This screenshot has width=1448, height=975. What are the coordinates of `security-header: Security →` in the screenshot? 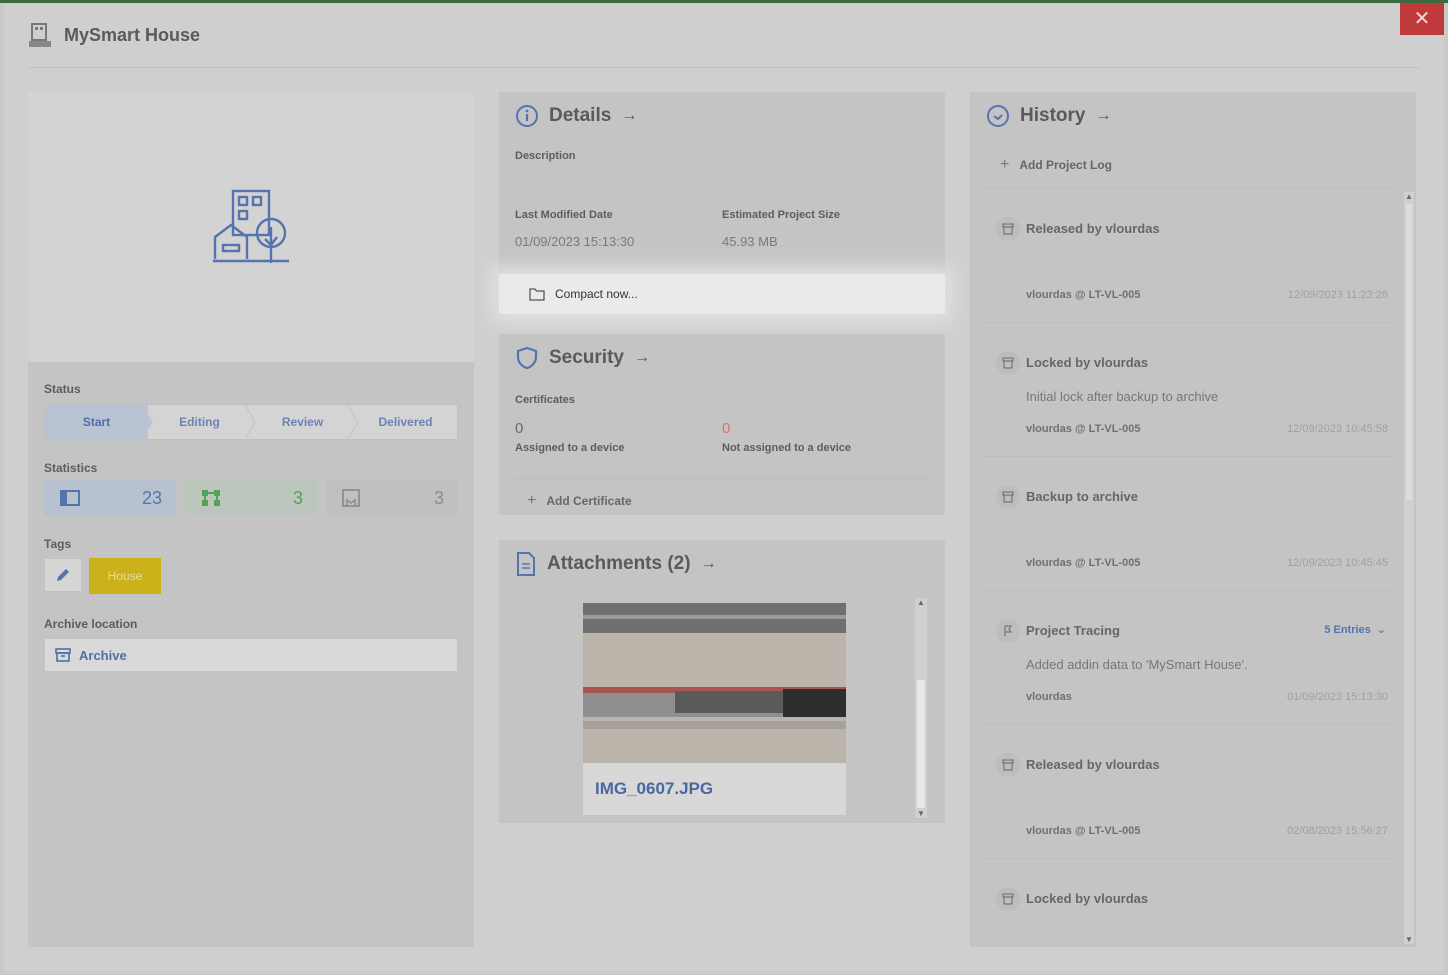 It's located at (582, 358).